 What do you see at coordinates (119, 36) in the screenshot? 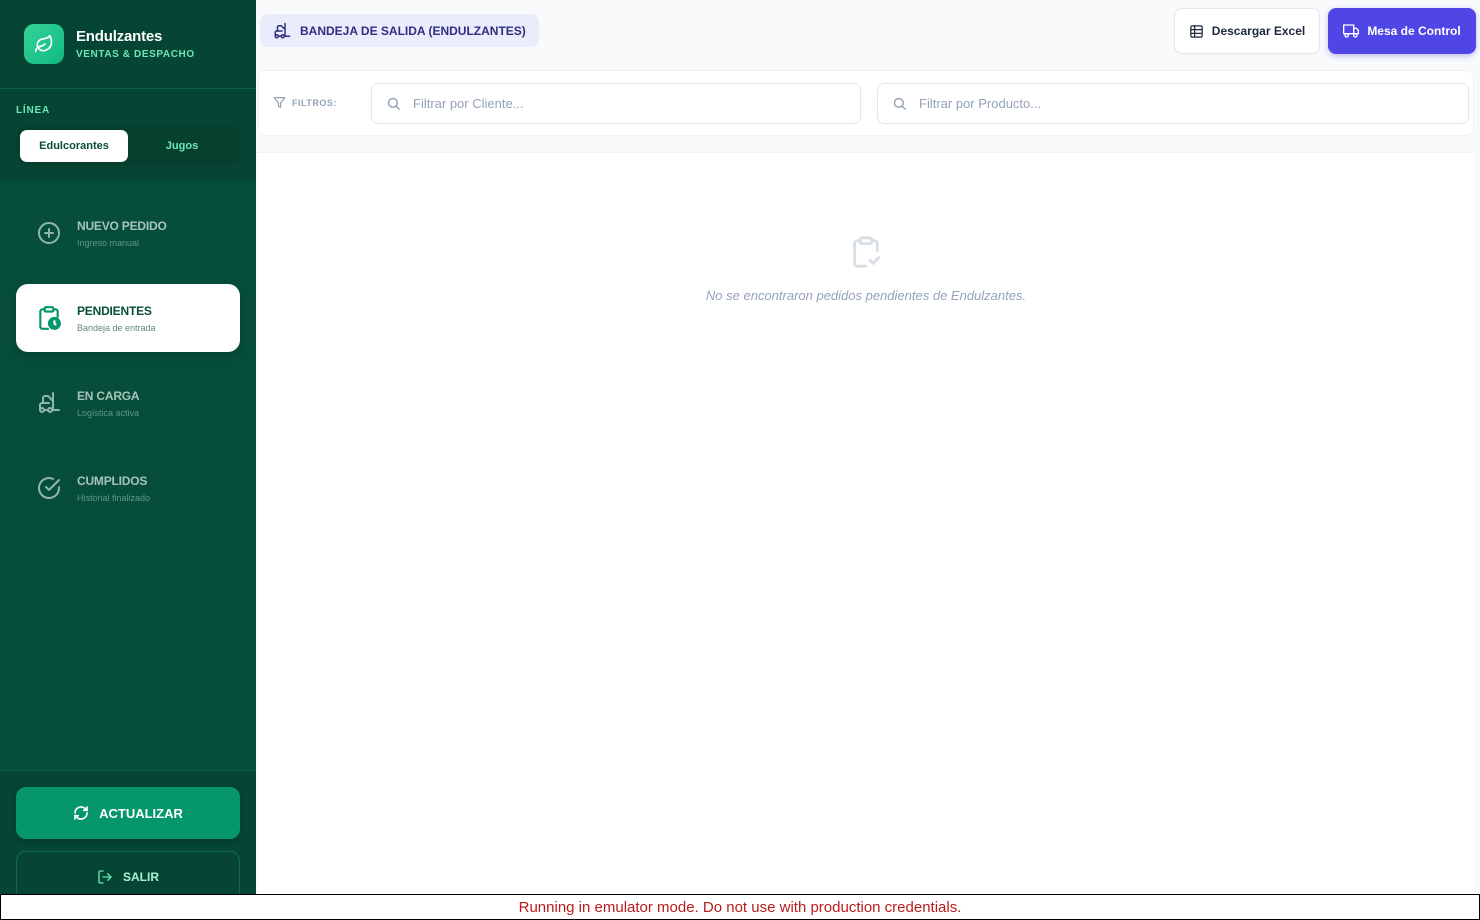
I see `brand-name: Endulzantes` at bounding box center [119, 36].